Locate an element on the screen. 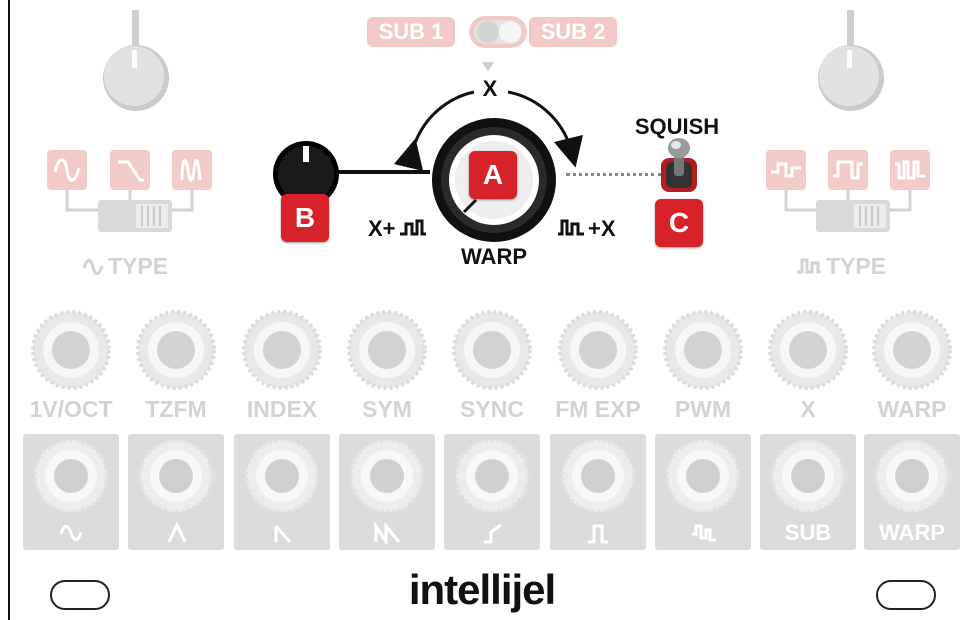 This screenshot has width=964, height=620. left-top-knob is located at coordinates (135, 60).